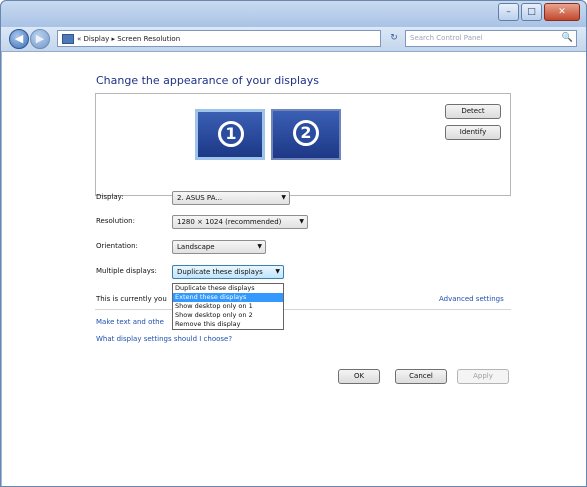  I want to click on orientation-select: Landscape ▼, so click(219, 247).